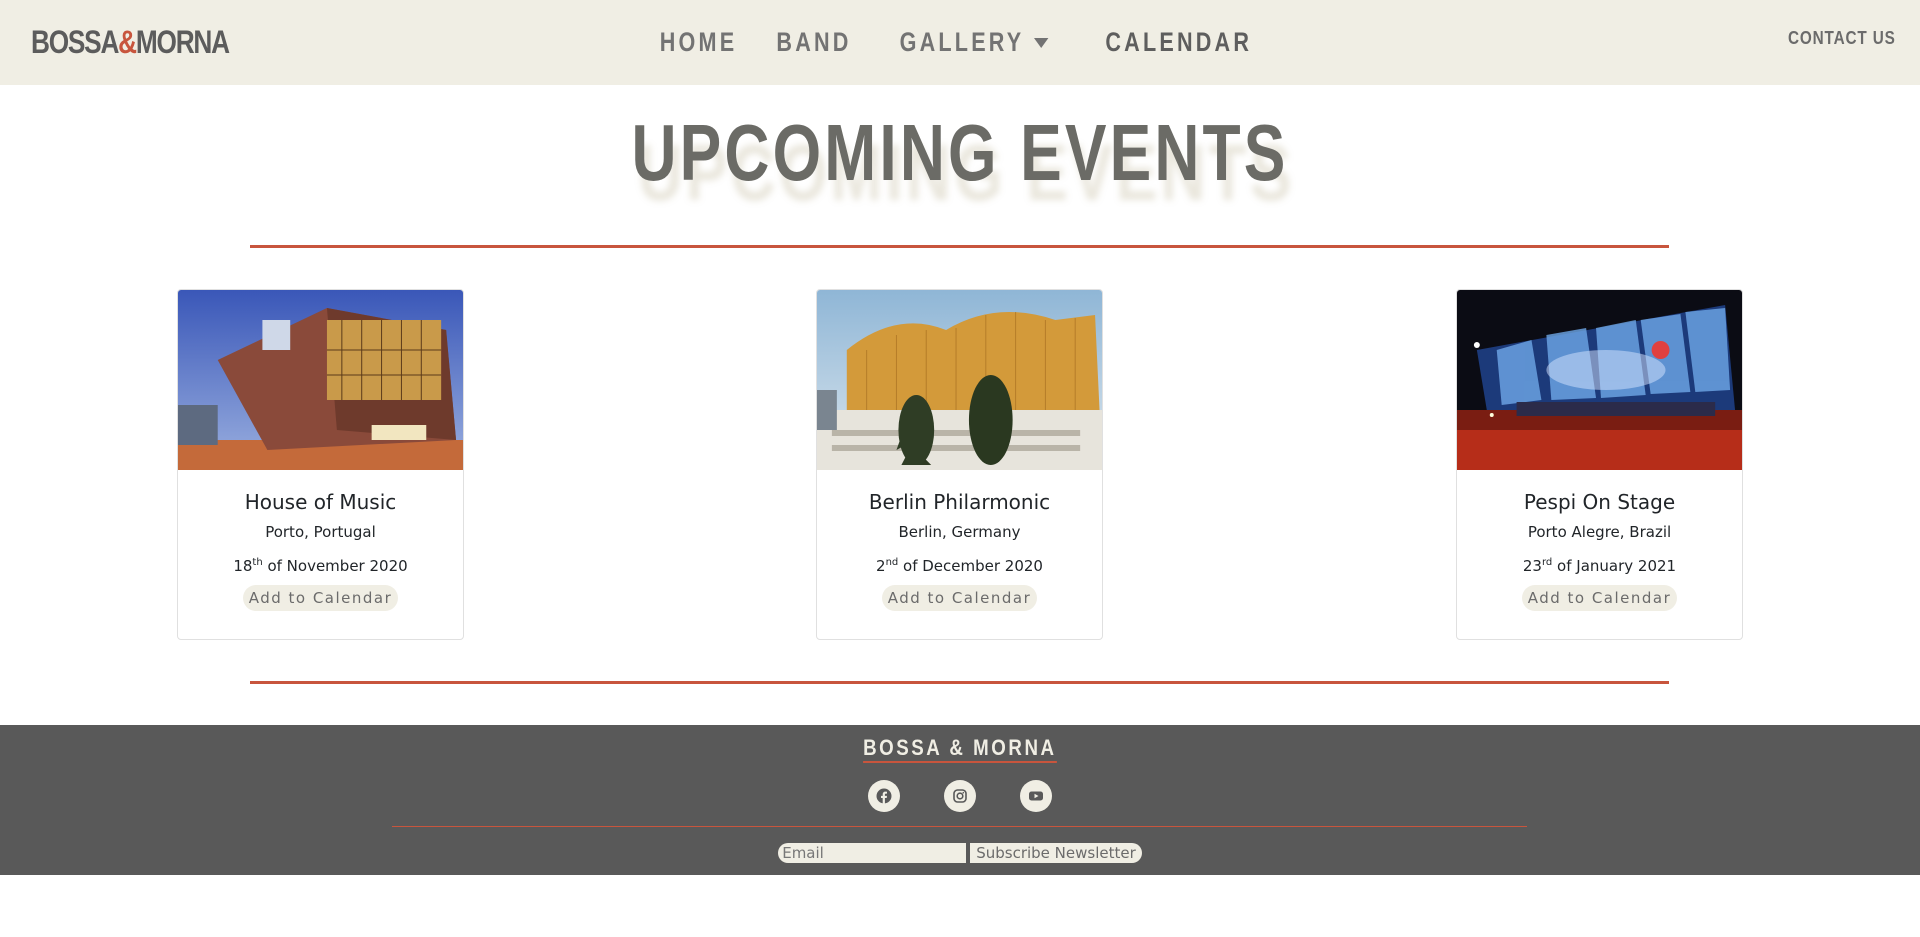 The height and width of the screenshot is (937, 1920). I want to click on brand-logo: BOSSA&MORNA, so click(130, 42).